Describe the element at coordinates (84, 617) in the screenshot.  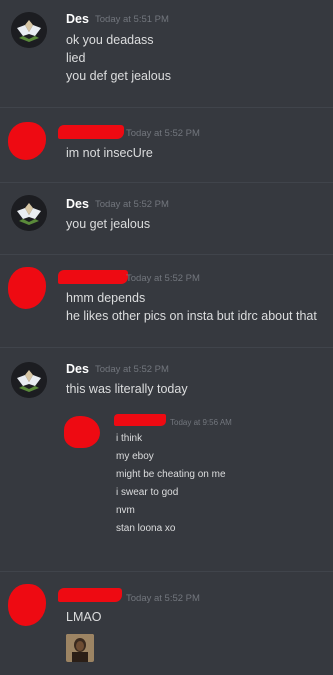
I see `message-text: LMAO` at that location.